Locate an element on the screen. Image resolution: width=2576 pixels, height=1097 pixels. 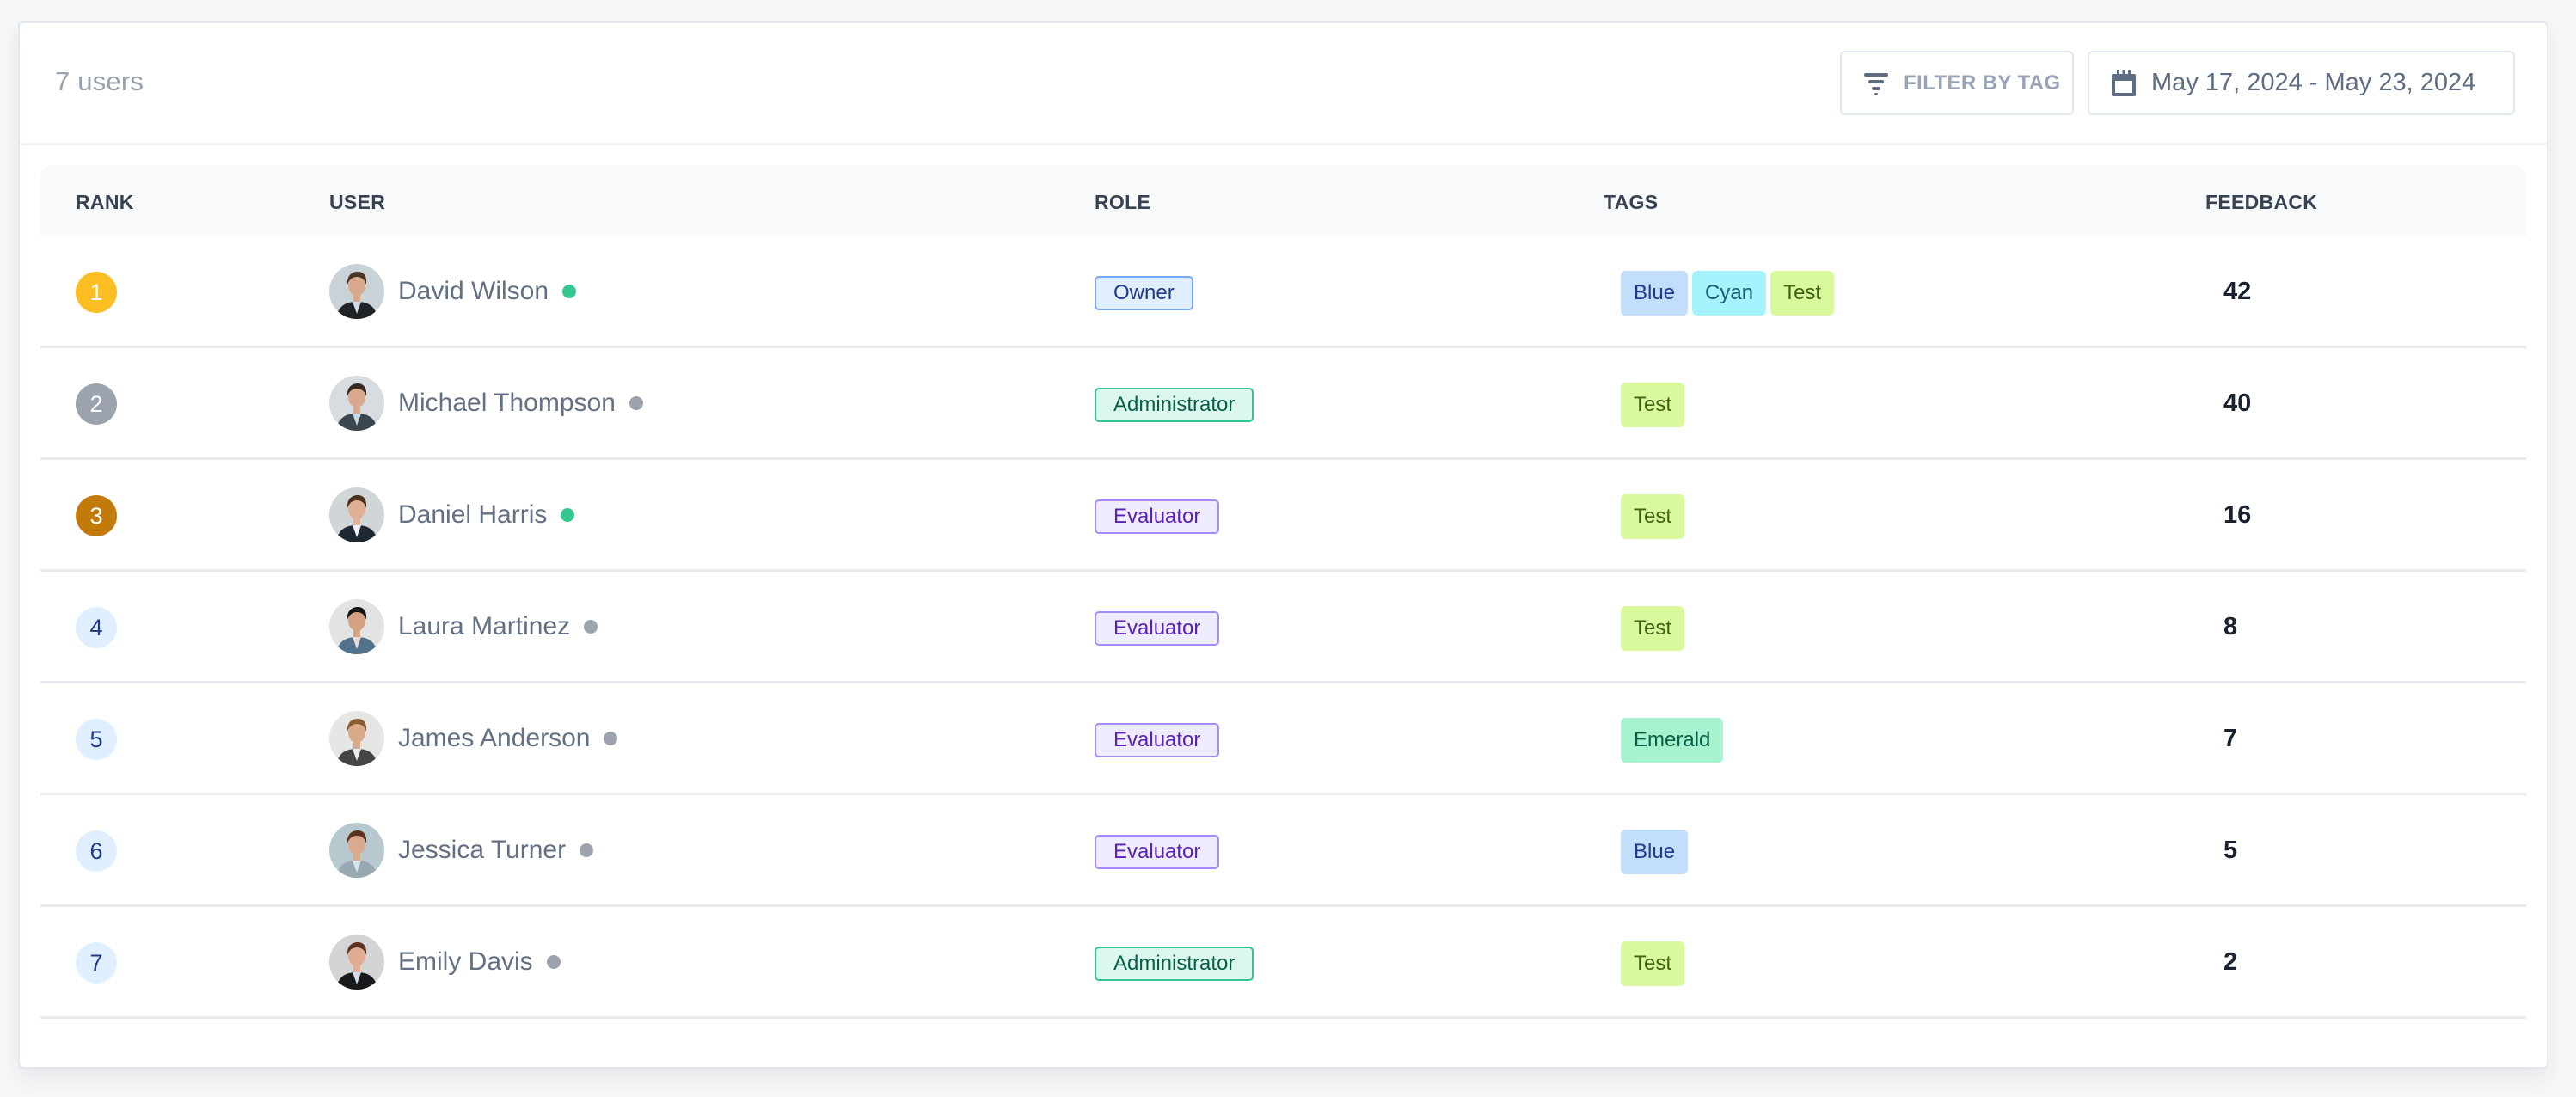
rank-badge: 7 is located at coordinates (96, 963).